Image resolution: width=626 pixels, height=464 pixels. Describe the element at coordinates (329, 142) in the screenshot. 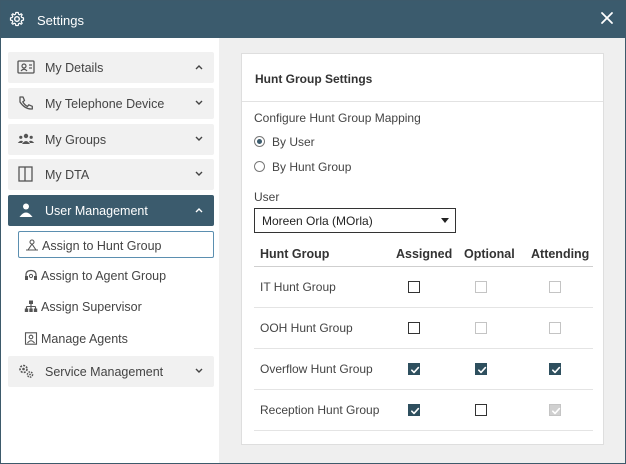

I see `radio-by-user: By User` at that location.